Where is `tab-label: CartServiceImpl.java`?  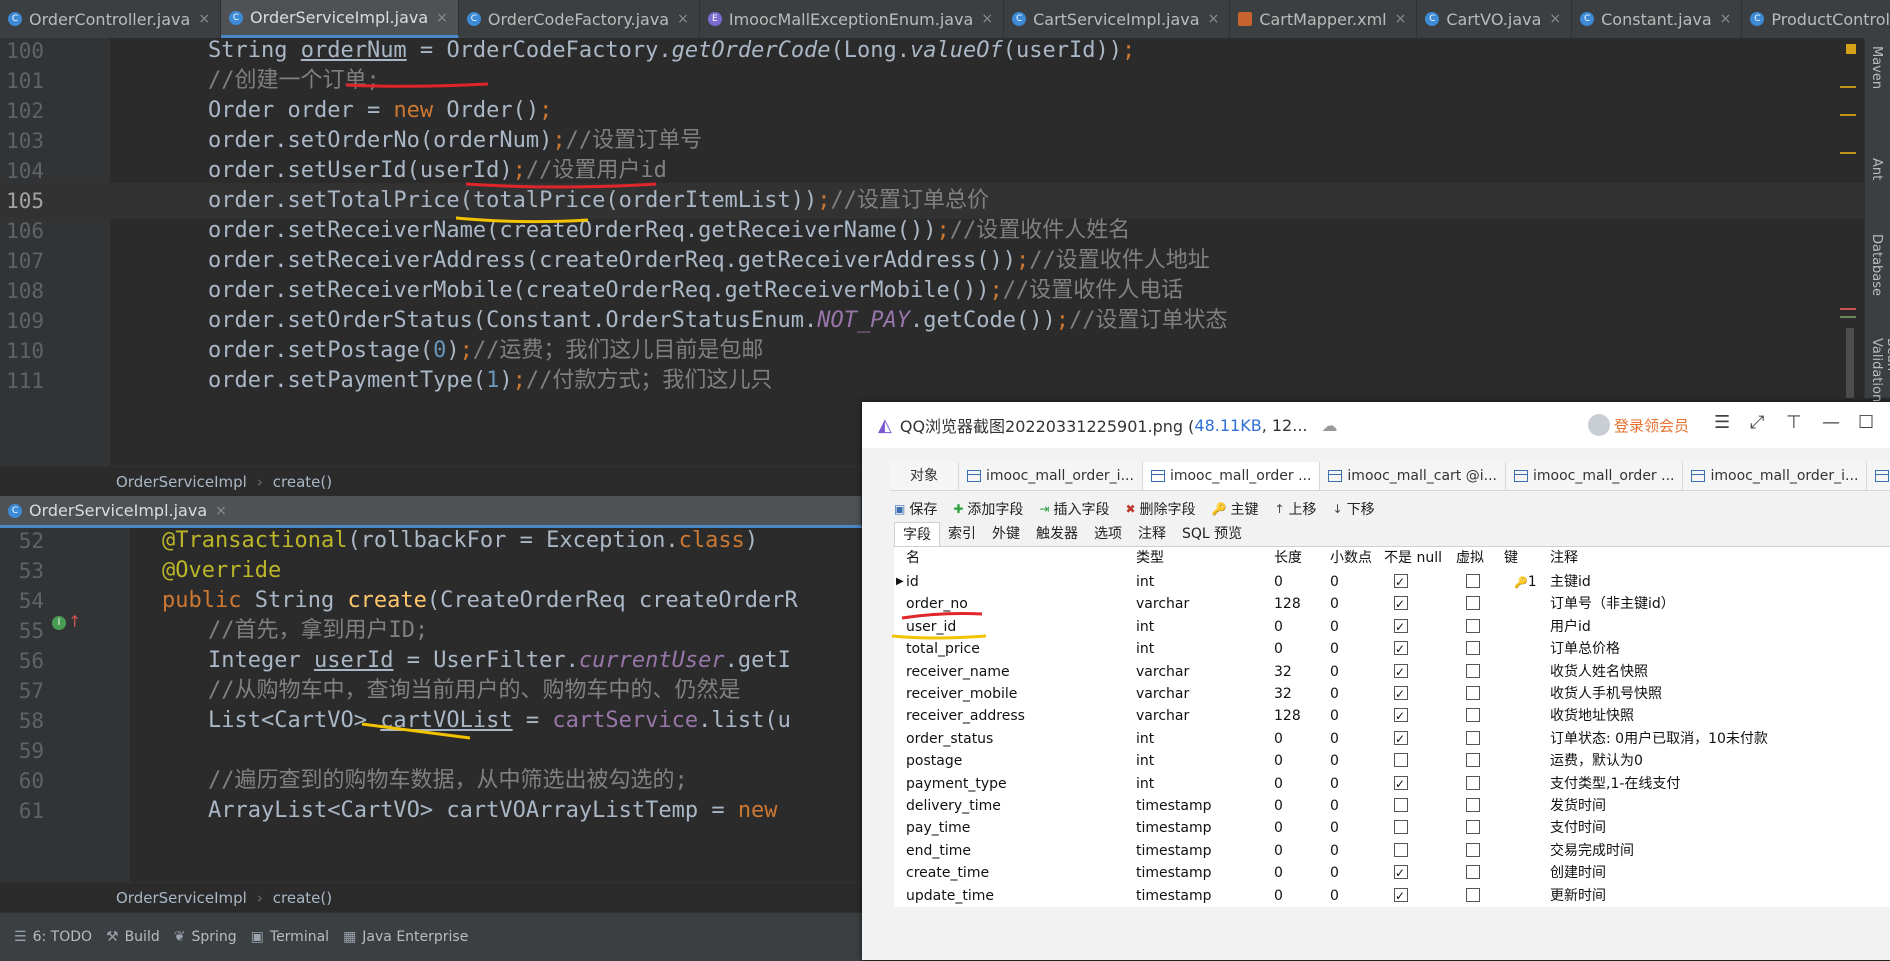 tab-label: CartServiceImpl.java is located at coordinates (1116, 19).